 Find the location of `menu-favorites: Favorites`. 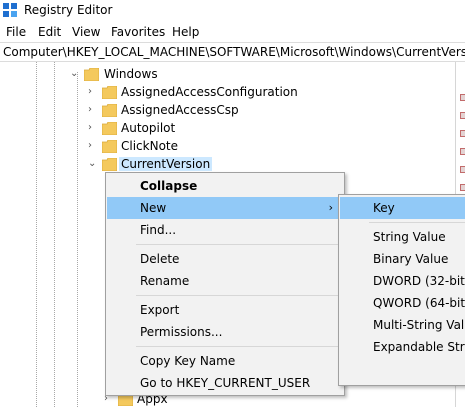

menu-favorites: Favorites is located at coordinates (138, 32).